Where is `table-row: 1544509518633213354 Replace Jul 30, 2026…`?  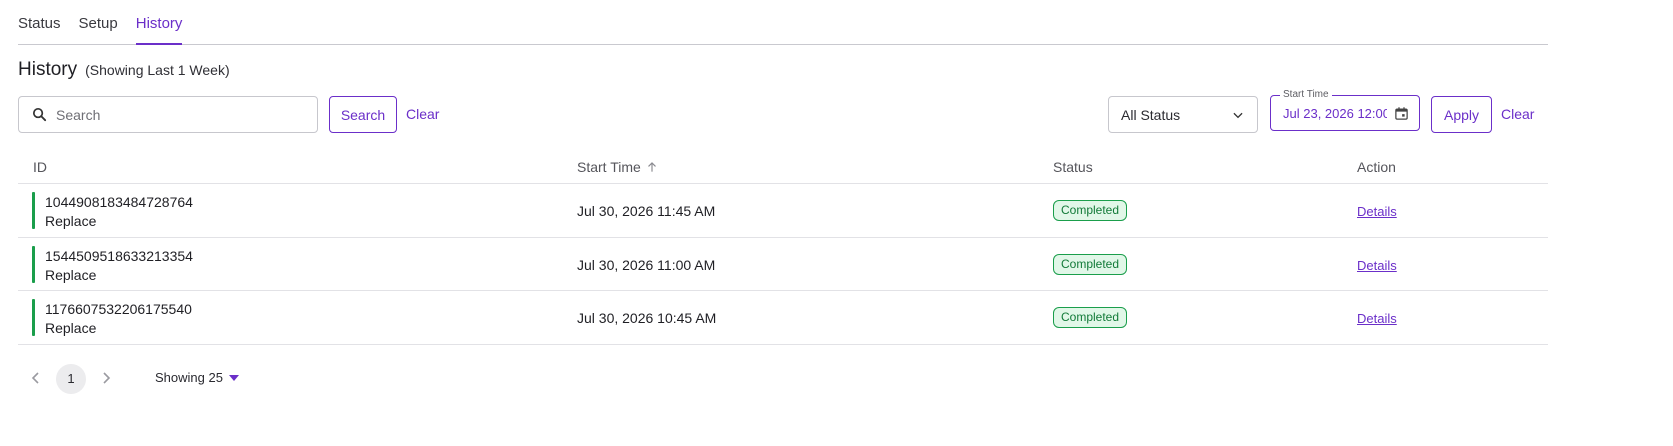 table-row: 1544509518633213354 Replace Jul 30, 2026… is located at coordinates (783, 264).